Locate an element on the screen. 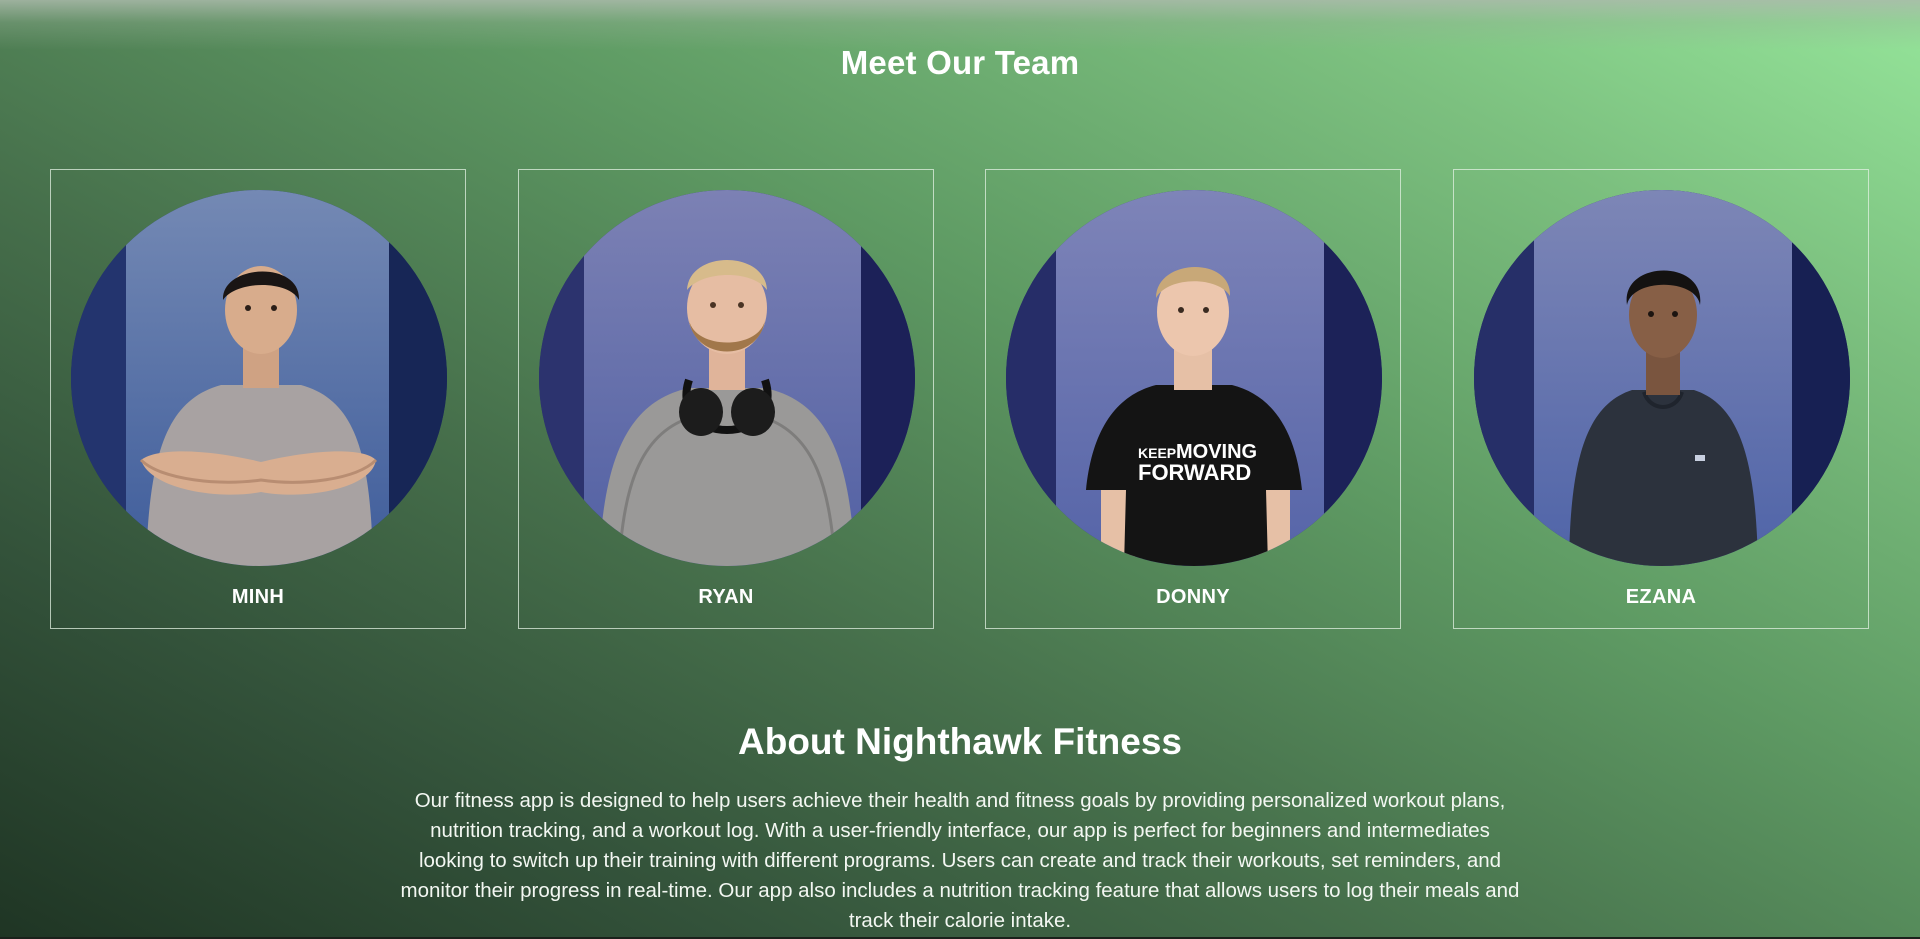  team-member-card-ezana: EZANA is located at coordinates (1661, 399).